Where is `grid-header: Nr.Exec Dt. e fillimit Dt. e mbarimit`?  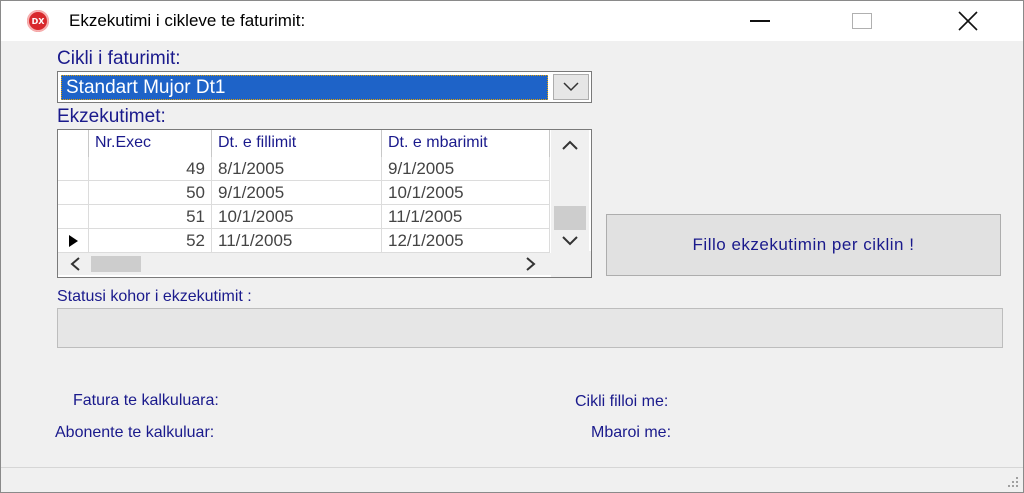 grid-header: Nr.Exec Dt. e fillimit Dt. e mbarimit is located at coordinates (304, 143).